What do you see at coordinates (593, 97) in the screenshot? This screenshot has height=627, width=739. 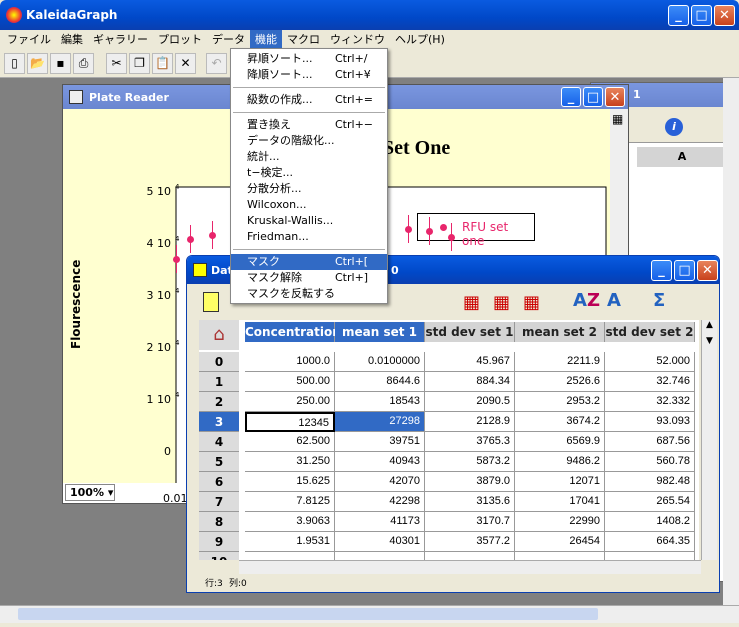 I see `plot-maximize-button: □` at bounding box center [593, 97].